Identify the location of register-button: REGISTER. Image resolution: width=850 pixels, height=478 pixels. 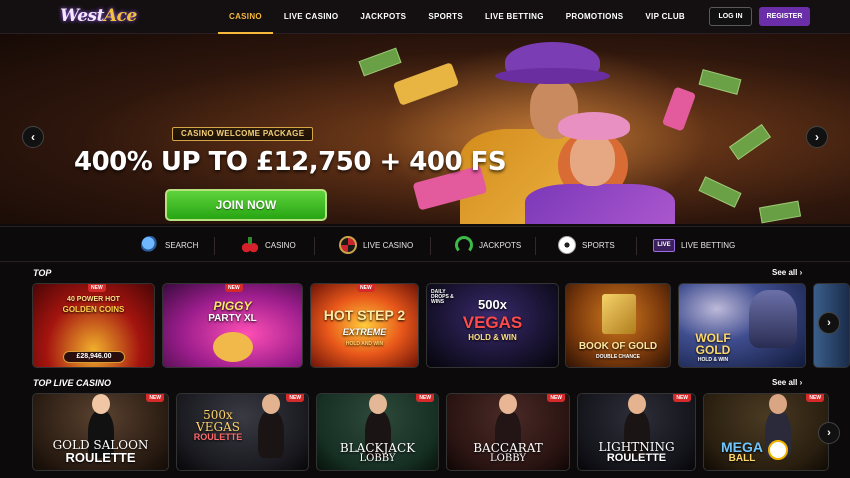
(784, 16).